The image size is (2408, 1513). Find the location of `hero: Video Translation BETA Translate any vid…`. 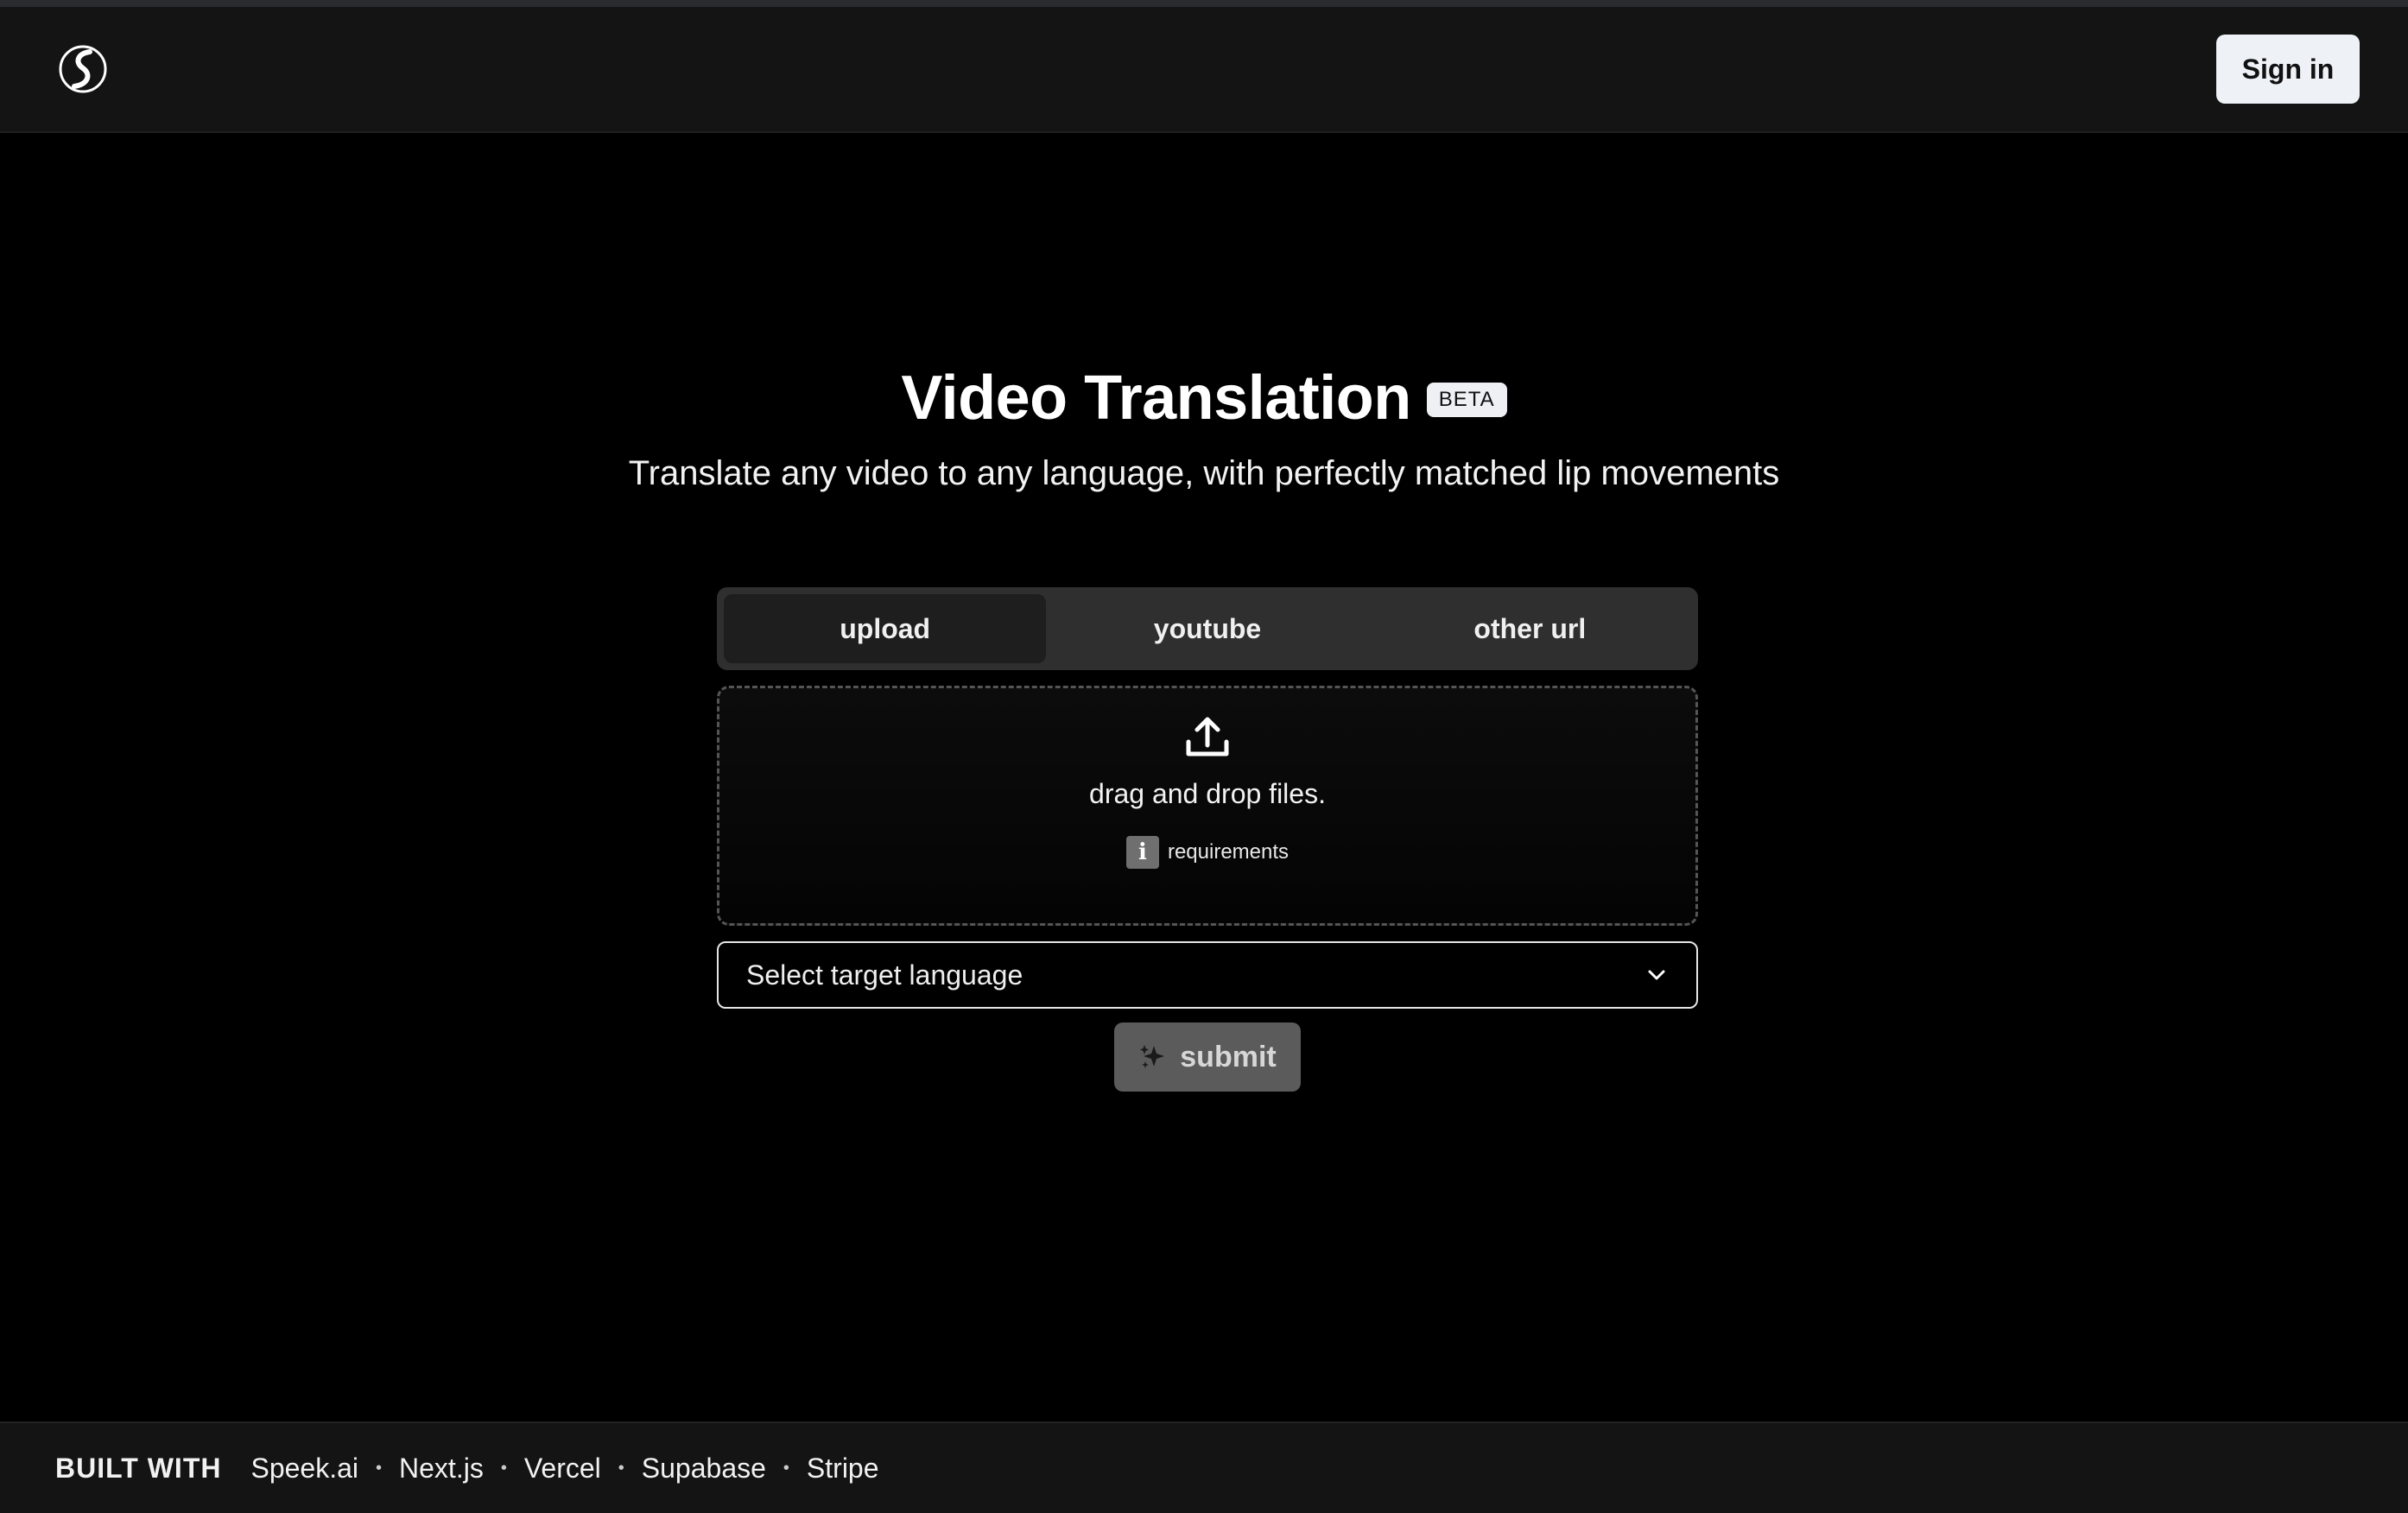

hero: Video Translation BETA Translate any vid… is located at coordinates (1204, 428).